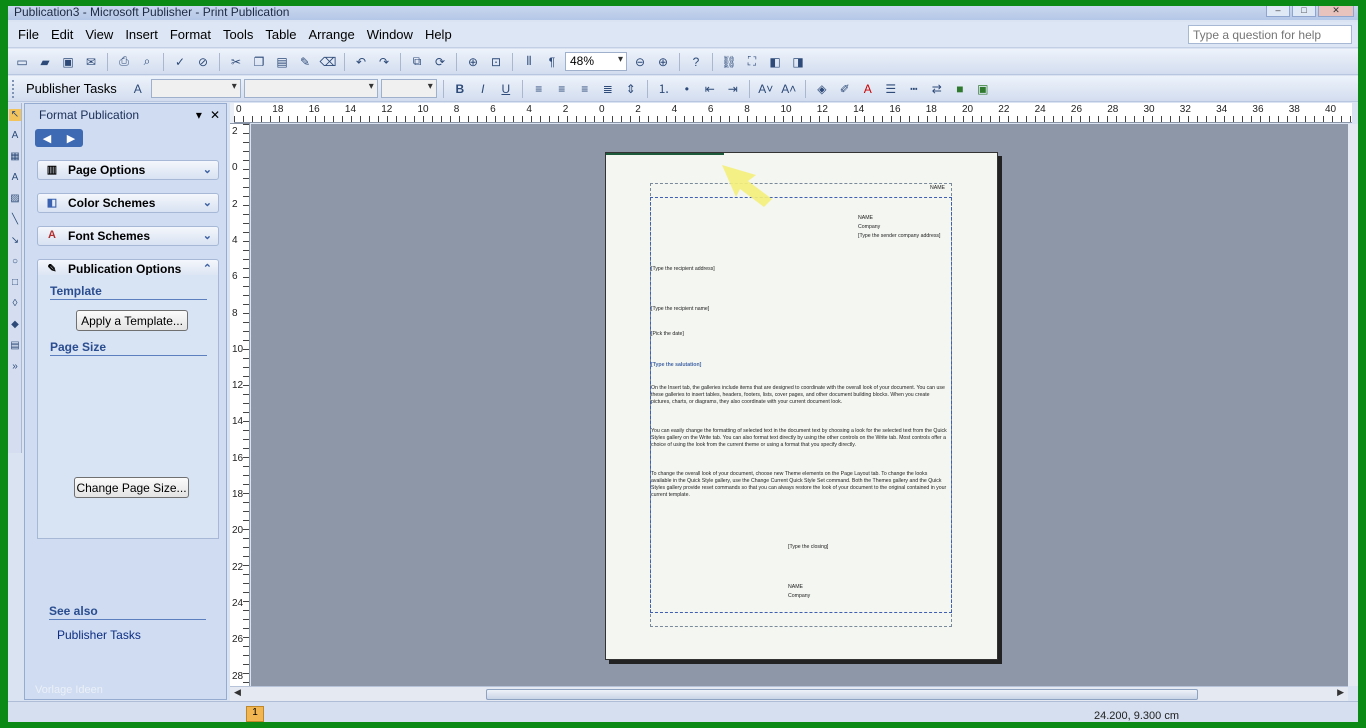 The height and width of the screenshot is (728, 1366). What do you see at coordinates (73, 88) in the screenshot?
I see `publisher-tasks-button: Publisher Tasks` at bounding box center [73, 88].